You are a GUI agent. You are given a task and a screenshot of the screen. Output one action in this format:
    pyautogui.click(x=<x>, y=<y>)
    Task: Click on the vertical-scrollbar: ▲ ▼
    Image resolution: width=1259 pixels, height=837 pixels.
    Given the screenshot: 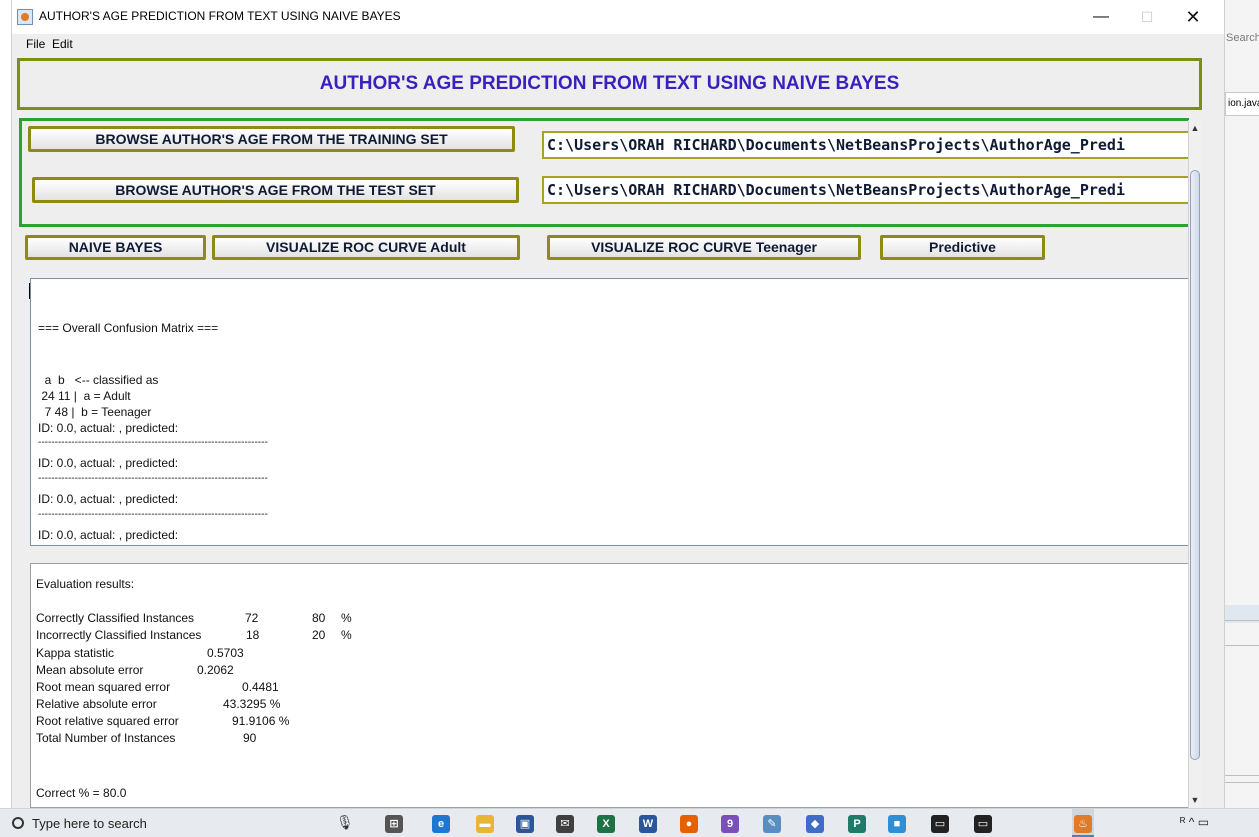 What is the action you would take?
    pyautogui.click(x=1194, y=464)
    